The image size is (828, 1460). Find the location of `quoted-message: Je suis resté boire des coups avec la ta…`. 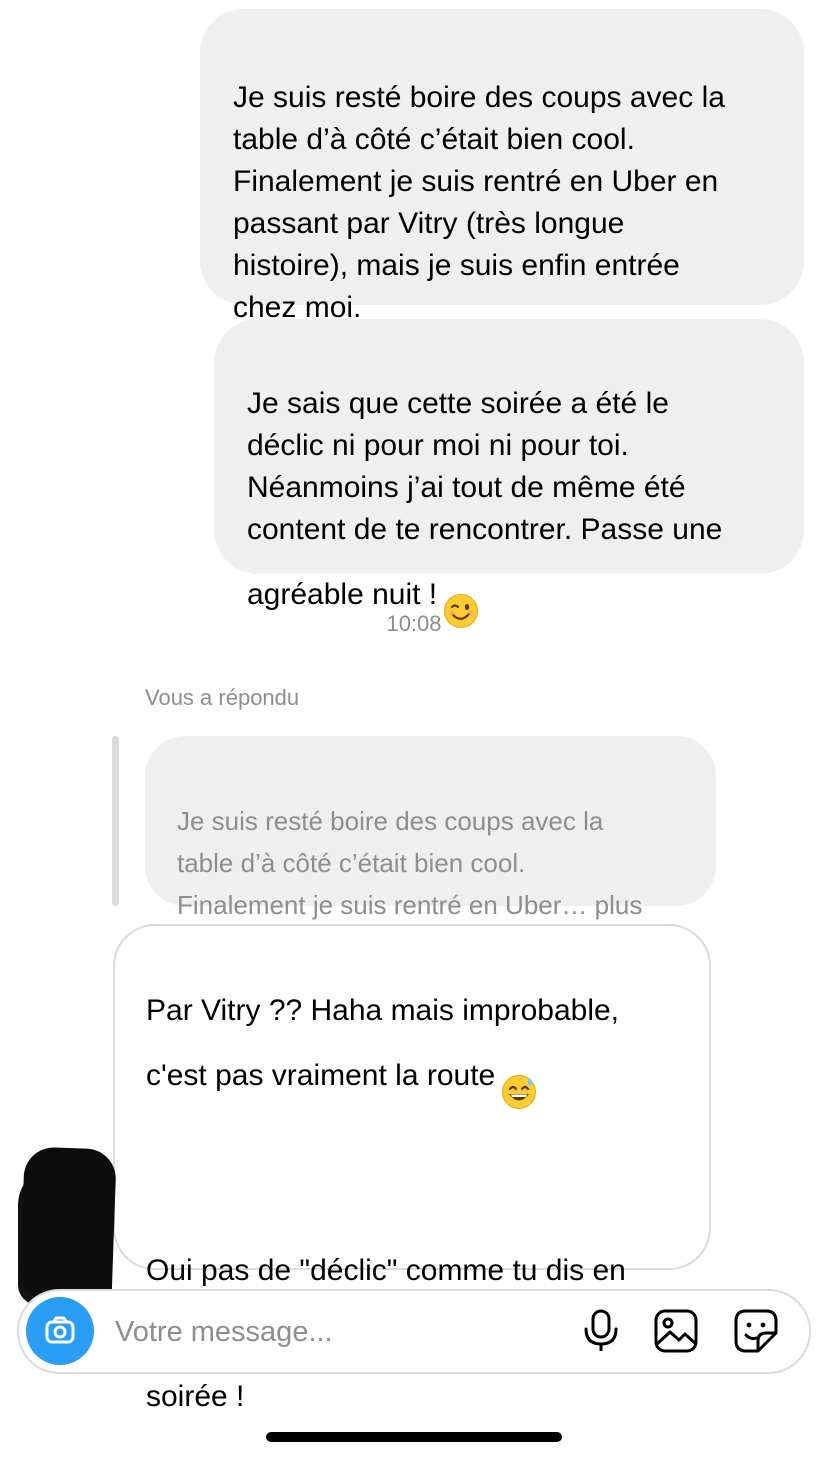

quoted-message: Je suis resté boire des coups avec la ta… is located at coordinates (430, 828).